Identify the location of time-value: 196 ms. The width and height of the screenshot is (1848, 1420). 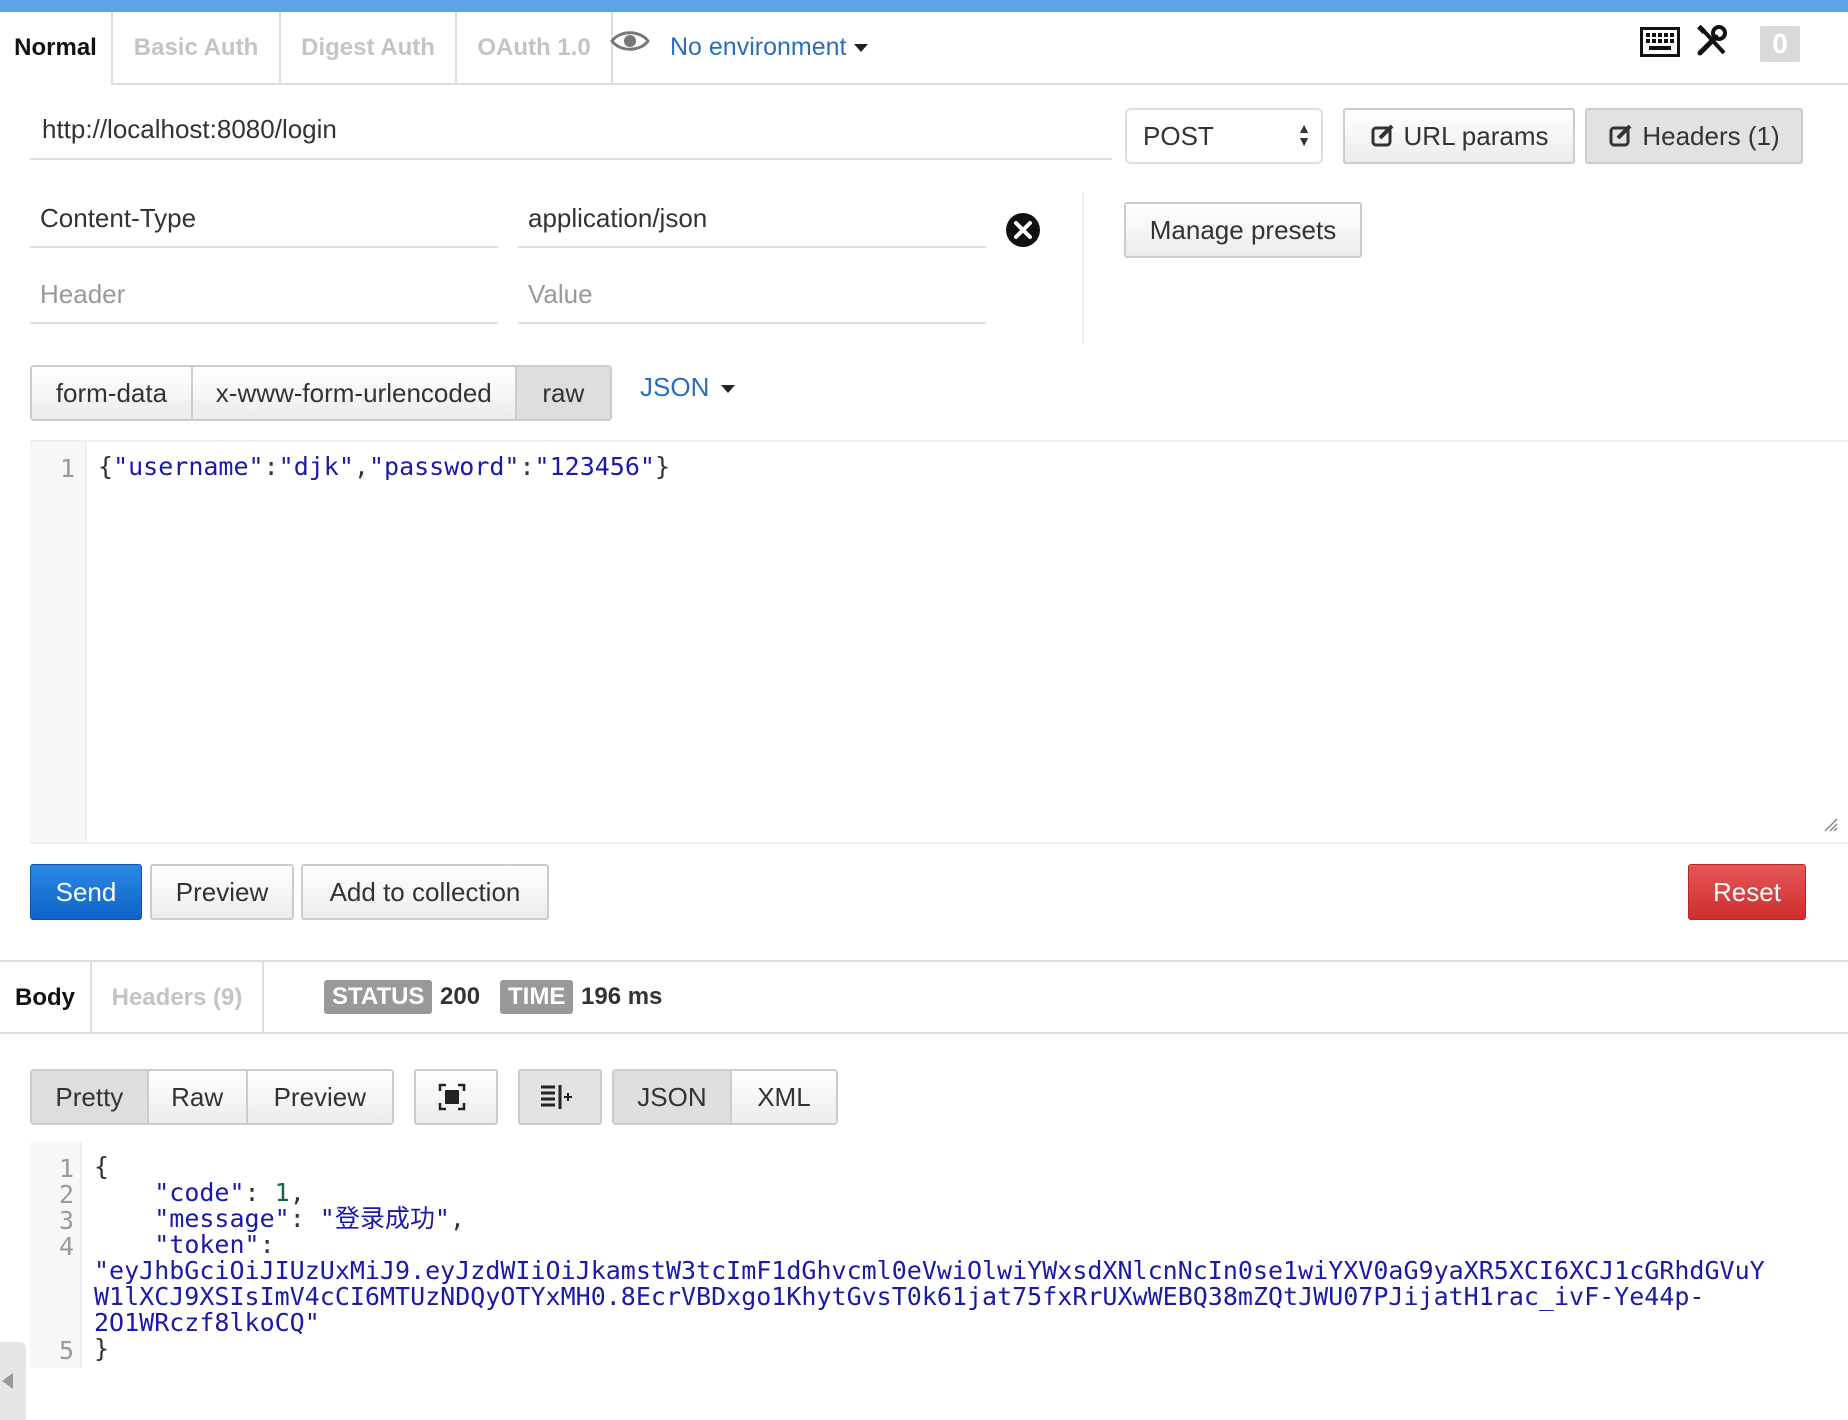
(622, 996).